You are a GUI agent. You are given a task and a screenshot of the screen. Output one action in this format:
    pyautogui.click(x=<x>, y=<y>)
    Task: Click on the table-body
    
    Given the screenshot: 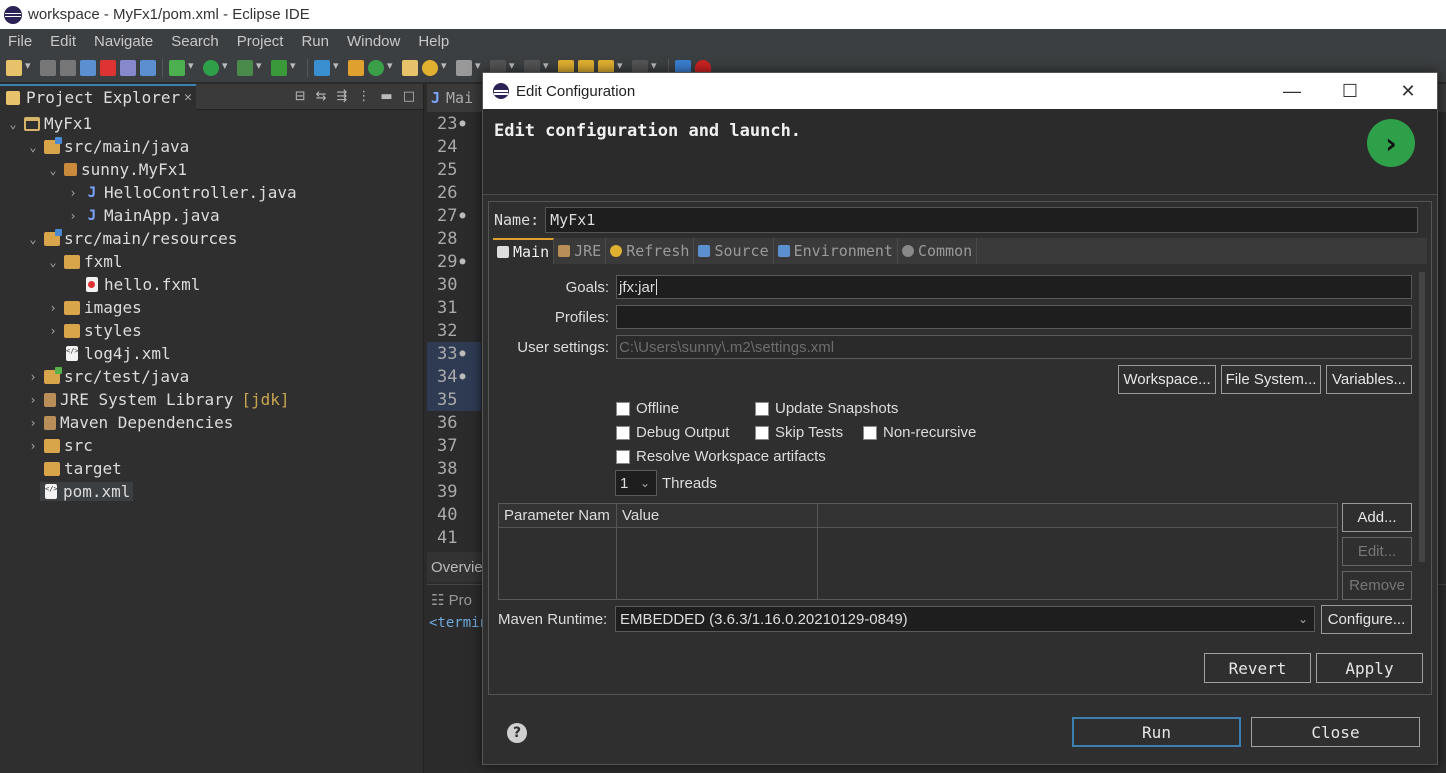 What is the action you would take?
    pyautogui.click(x=918, y=564)
    